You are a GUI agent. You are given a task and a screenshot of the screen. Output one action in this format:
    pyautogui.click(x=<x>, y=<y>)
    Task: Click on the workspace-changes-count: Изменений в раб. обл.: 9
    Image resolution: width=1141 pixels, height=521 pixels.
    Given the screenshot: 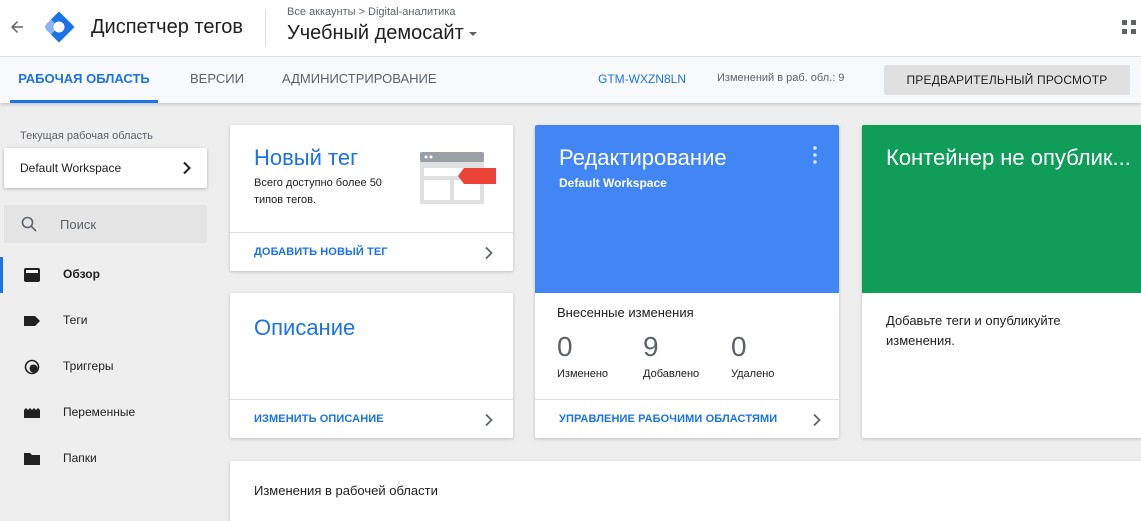 What is the action you would take?
    pyautogui.click(x=781, y=78)
    